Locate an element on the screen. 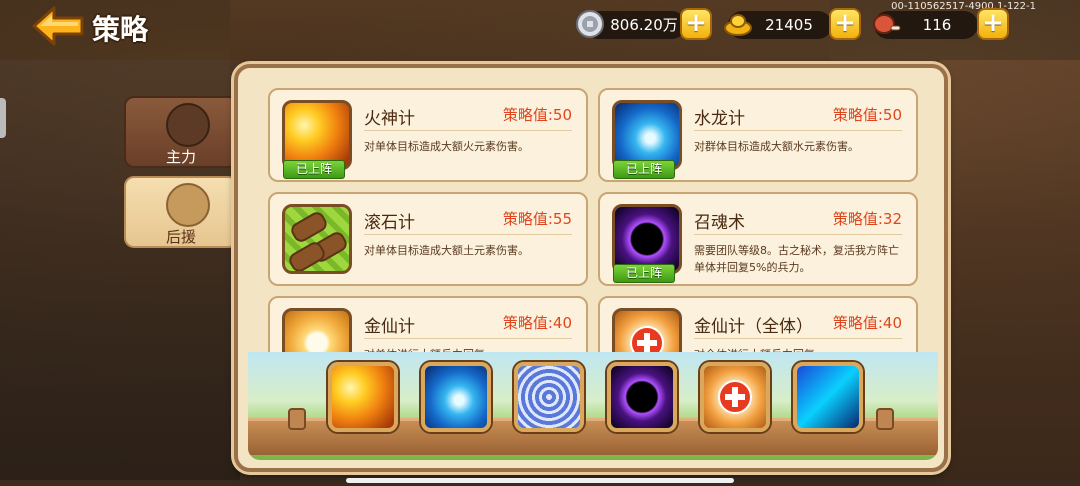  back-button is located at coordinates (58, 26).